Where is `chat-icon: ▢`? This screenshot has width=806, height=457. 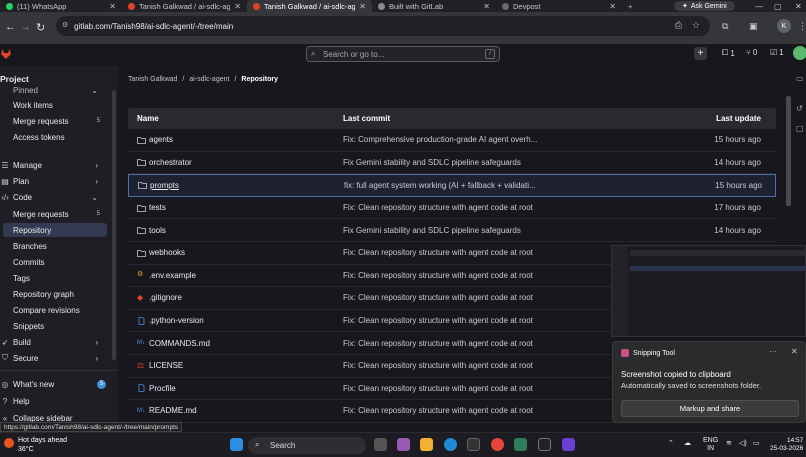
chat-icon: ▢ is located at coordinates (800, 128).